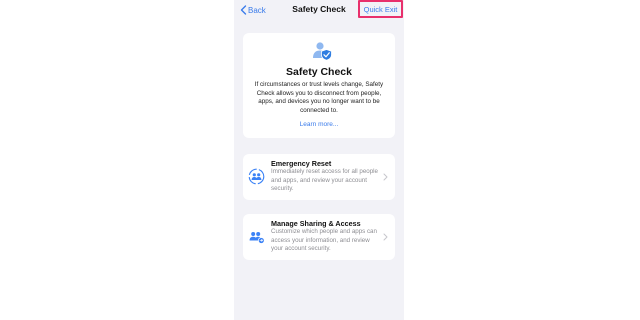 Image resolution: width=640 pixels, height=320 pixels. Describe the element at coordinates (319, 11) in the screenshot. I see `nav-bar: Back Safety Check Quick Exit` at that location.